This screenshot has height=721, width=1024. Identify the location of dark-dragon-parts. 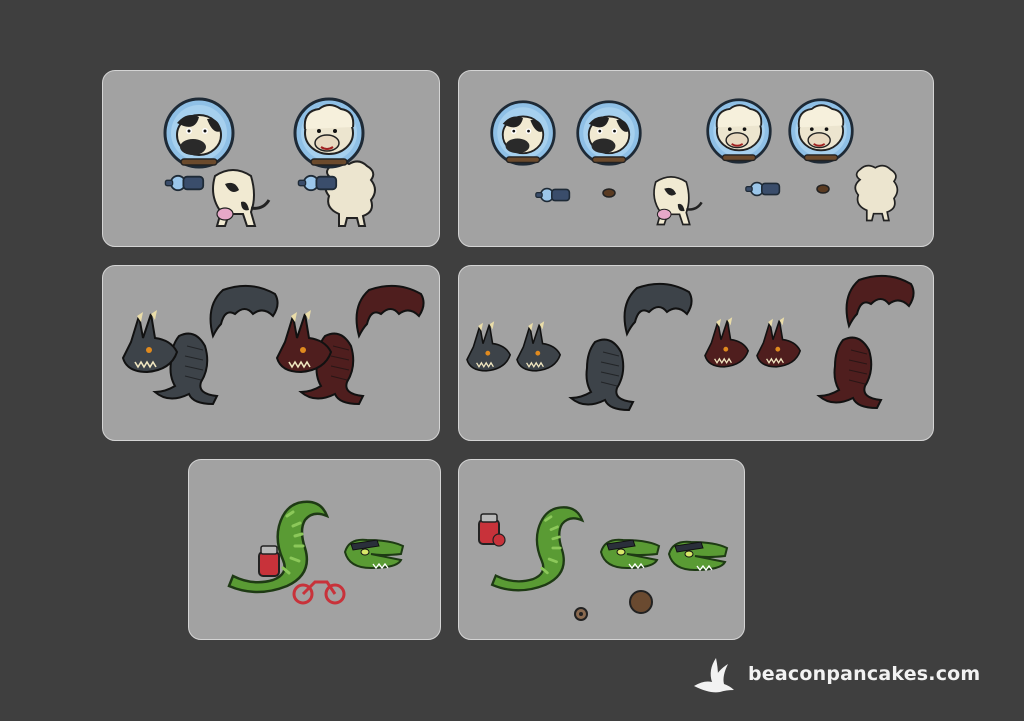
(579, 346).